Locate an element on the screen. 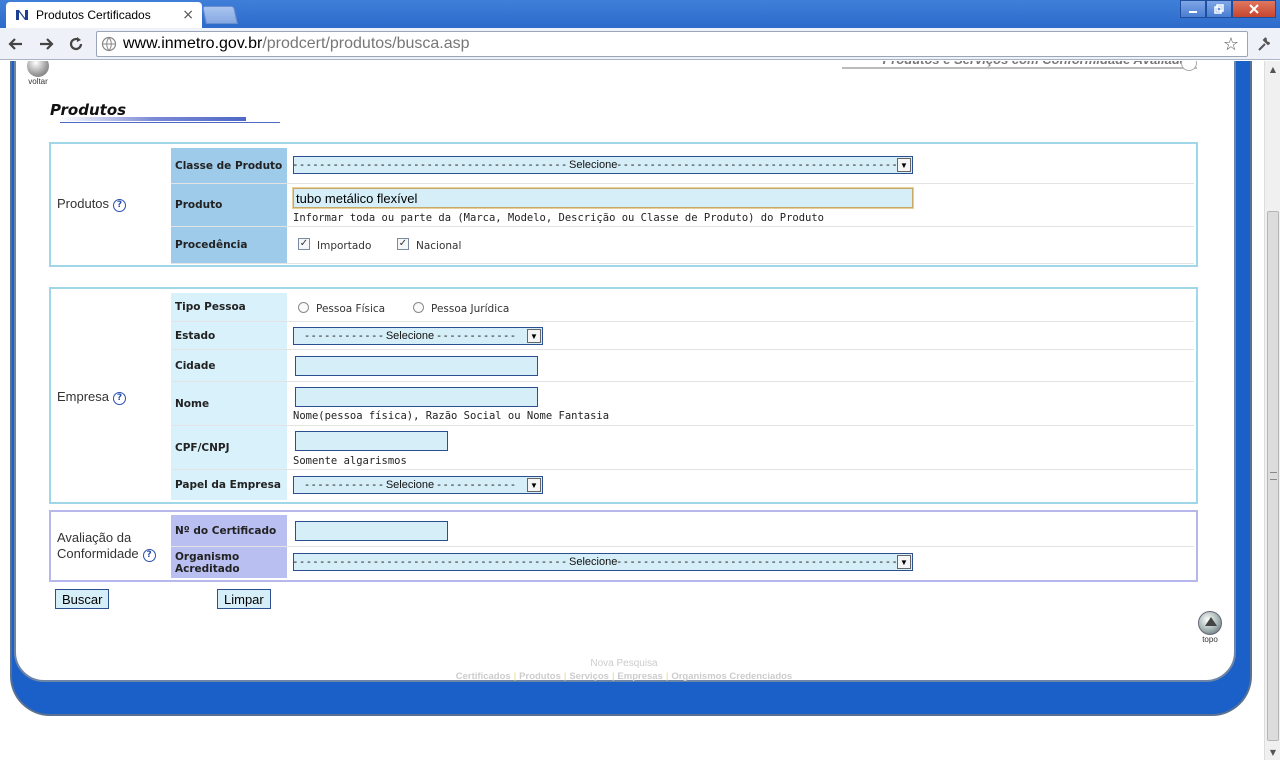 This screenshot has height=760, width=1280. cpf-hint: Somente algarismos is located at coordinates (350, 461).